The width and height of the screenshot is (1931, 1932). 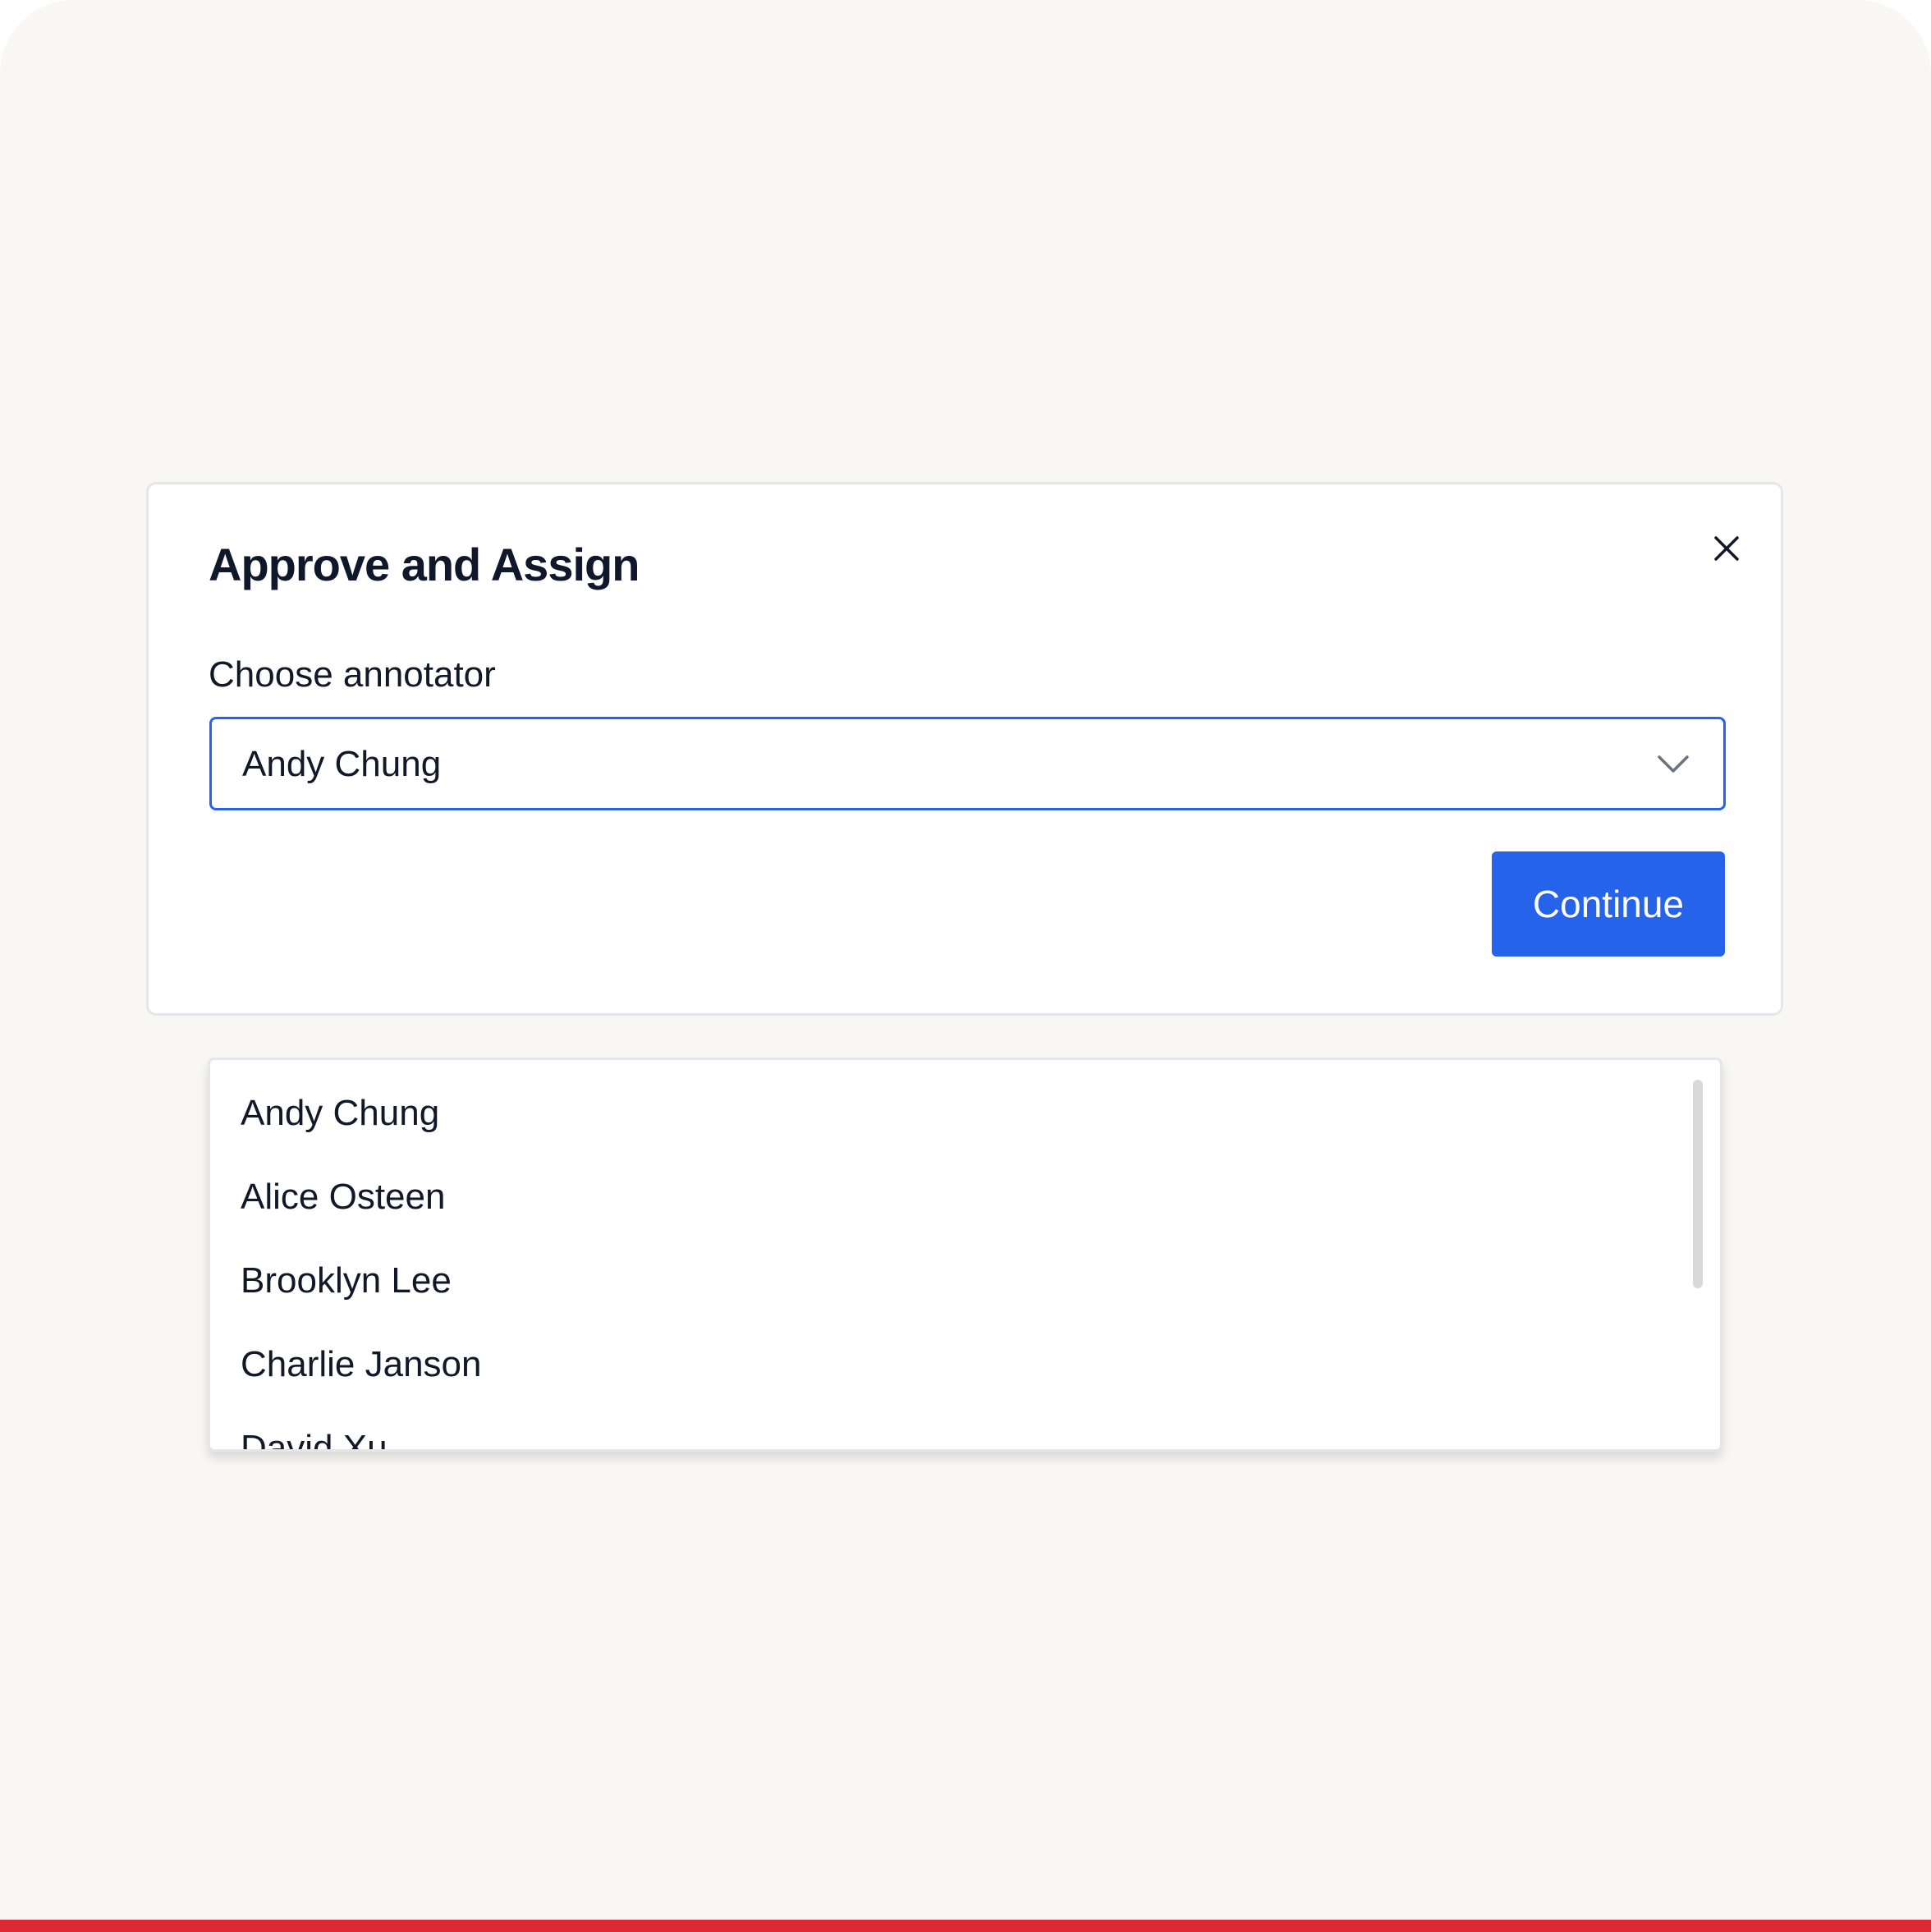 What do you see at coordinates (352, 674) in the screenshot?
I see `annotator-field-label: Choose annotator` at bounding box center [352, 674].